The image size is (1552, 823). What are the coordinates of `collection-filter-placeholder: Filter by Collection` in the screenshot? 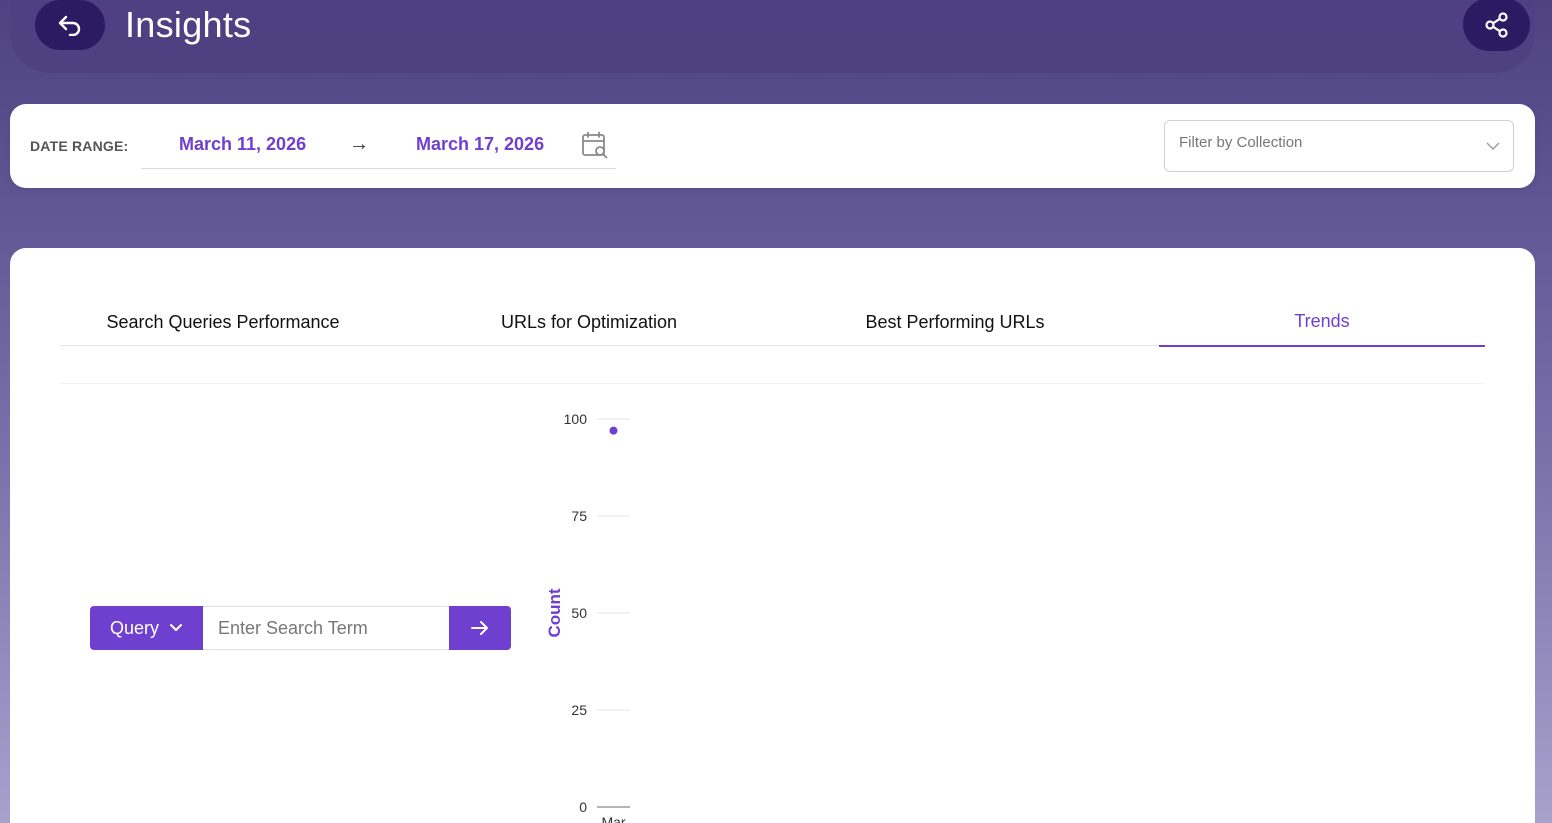 It's located at (1241, 142).